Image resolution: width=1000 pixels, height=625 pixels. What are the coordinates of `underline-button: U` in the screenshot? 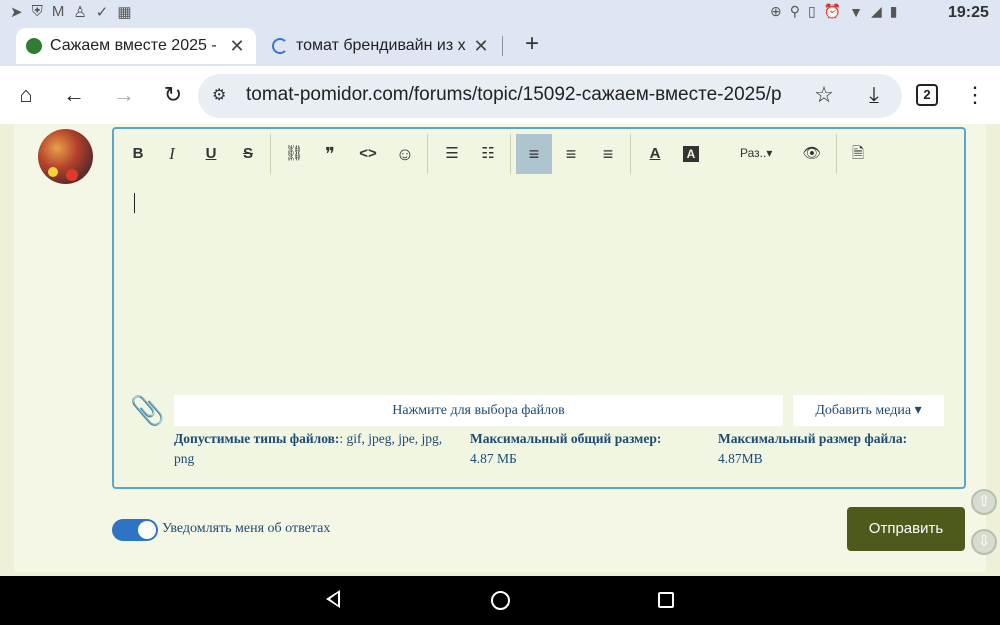 It's located at (211, 154).